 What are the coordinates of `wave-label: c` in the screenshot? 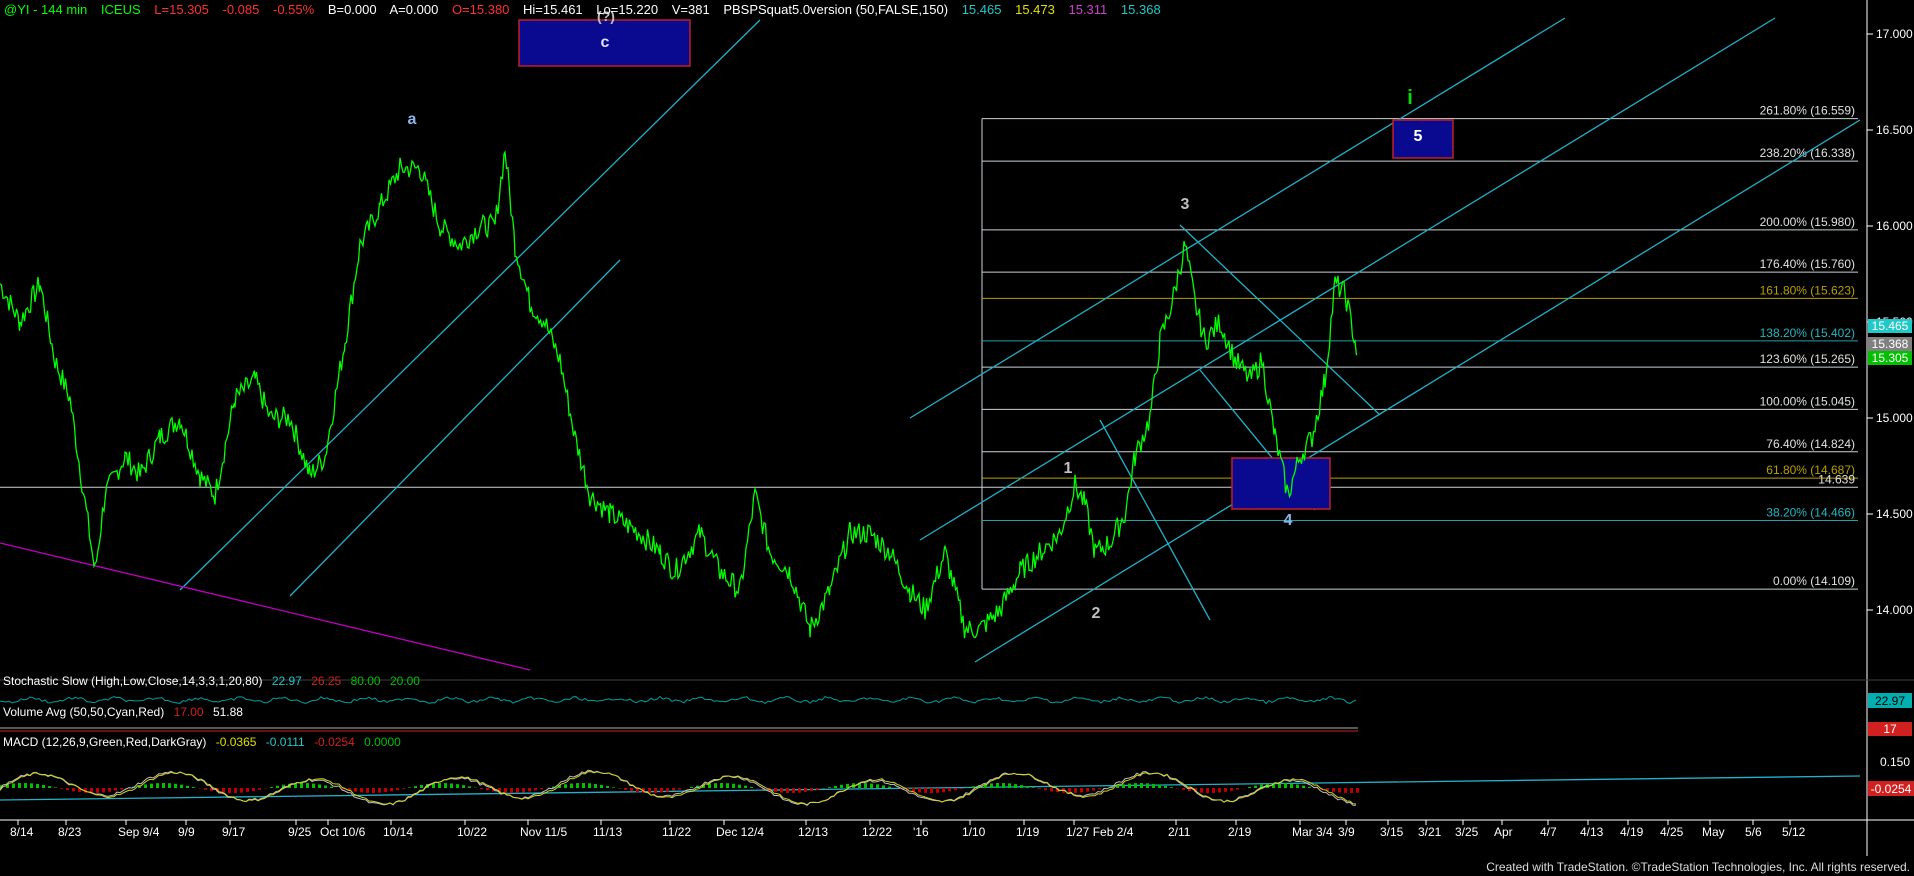 It's located at (605, 42).